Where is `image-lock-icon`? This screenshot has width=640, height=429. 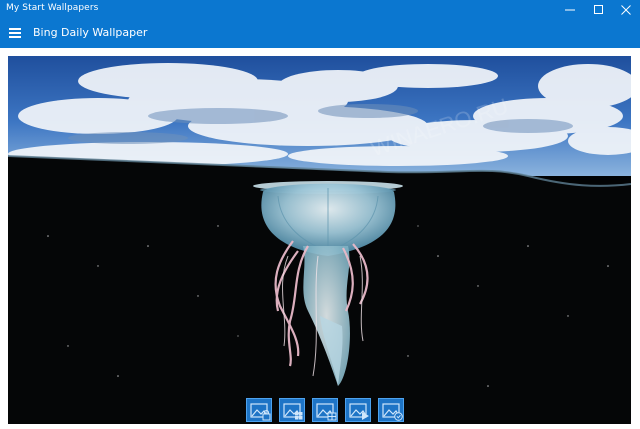 image-lock-icon is located at coordinates (260, 412).